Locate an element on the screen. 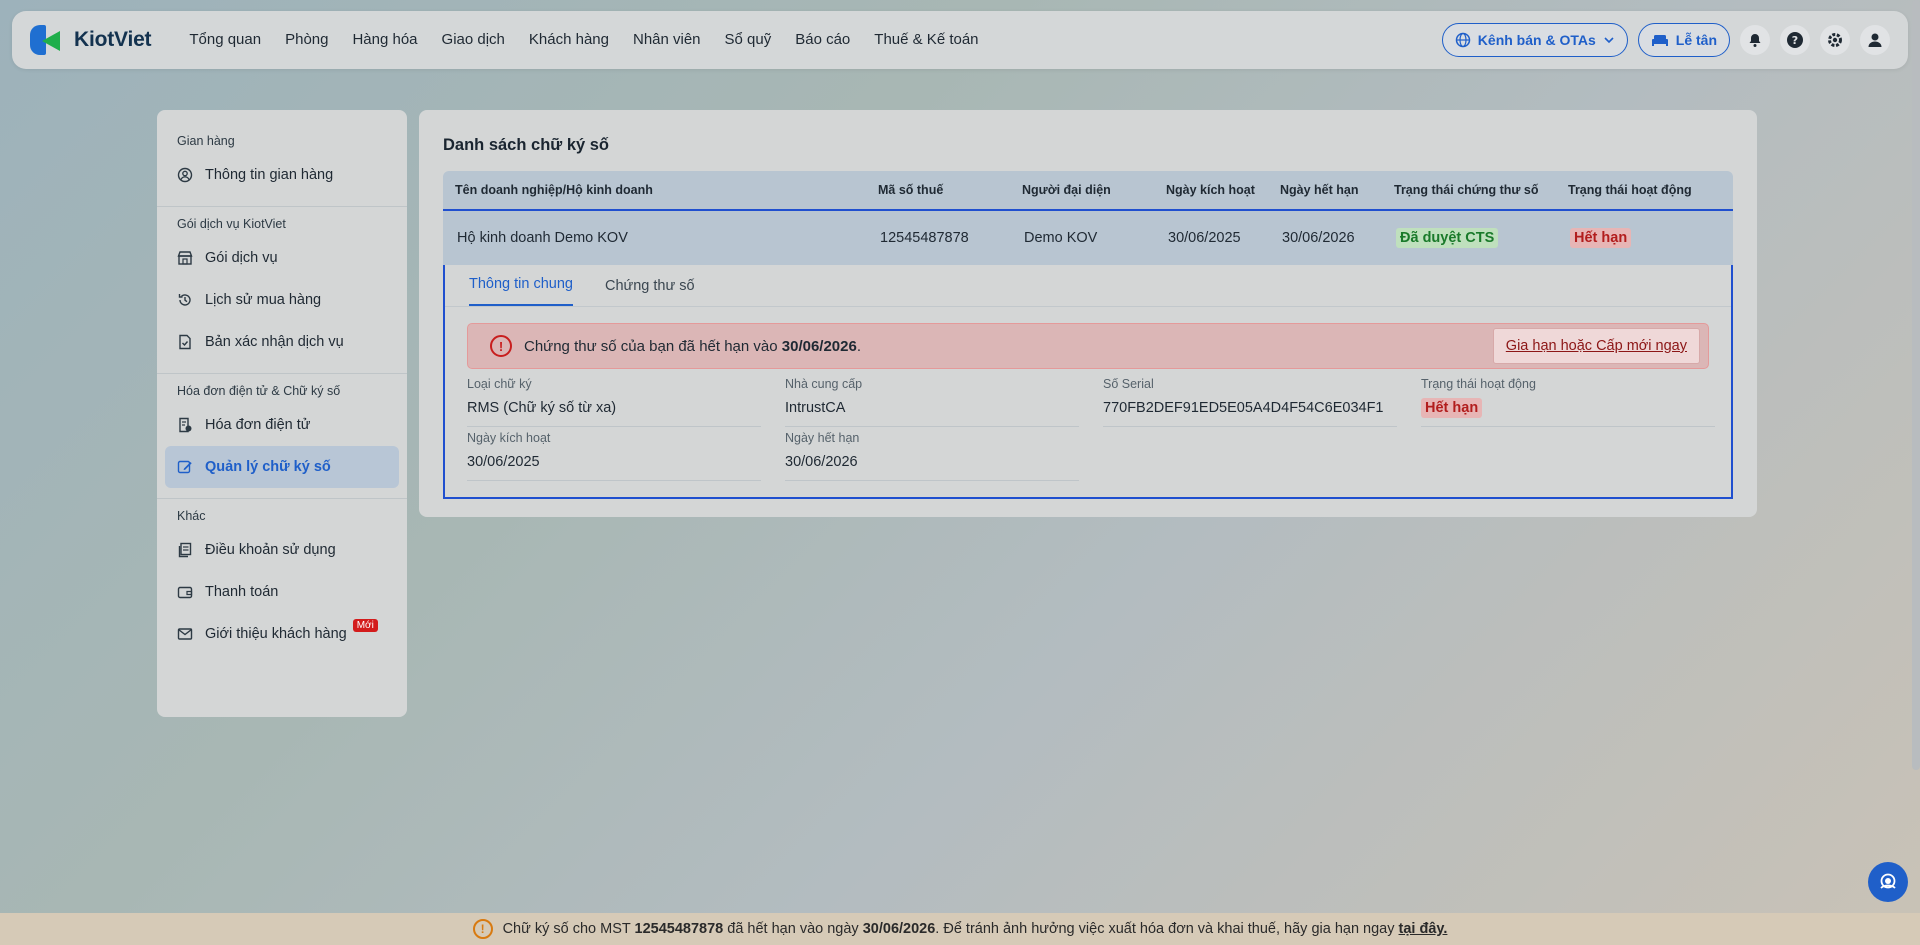  divider is located at coordinates (282, 206).